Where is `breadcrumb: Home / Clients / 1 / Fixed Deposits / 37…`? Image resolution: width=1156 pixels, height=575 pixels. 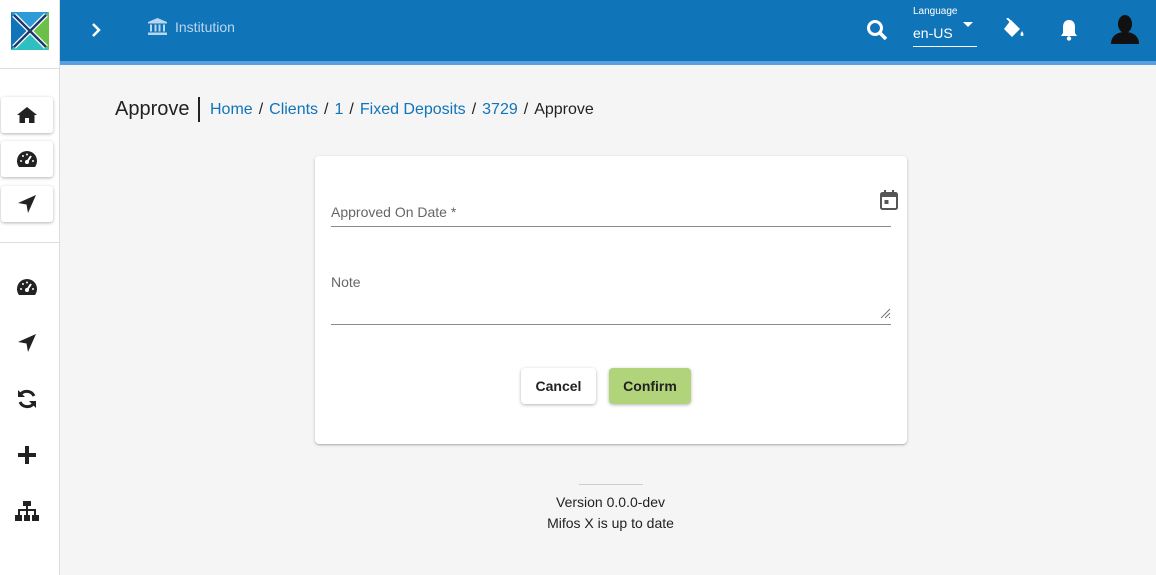
breadcrumb: Home / Clients / 1 / Fixed Deposits / 37… is located at coordinates (402, 110).